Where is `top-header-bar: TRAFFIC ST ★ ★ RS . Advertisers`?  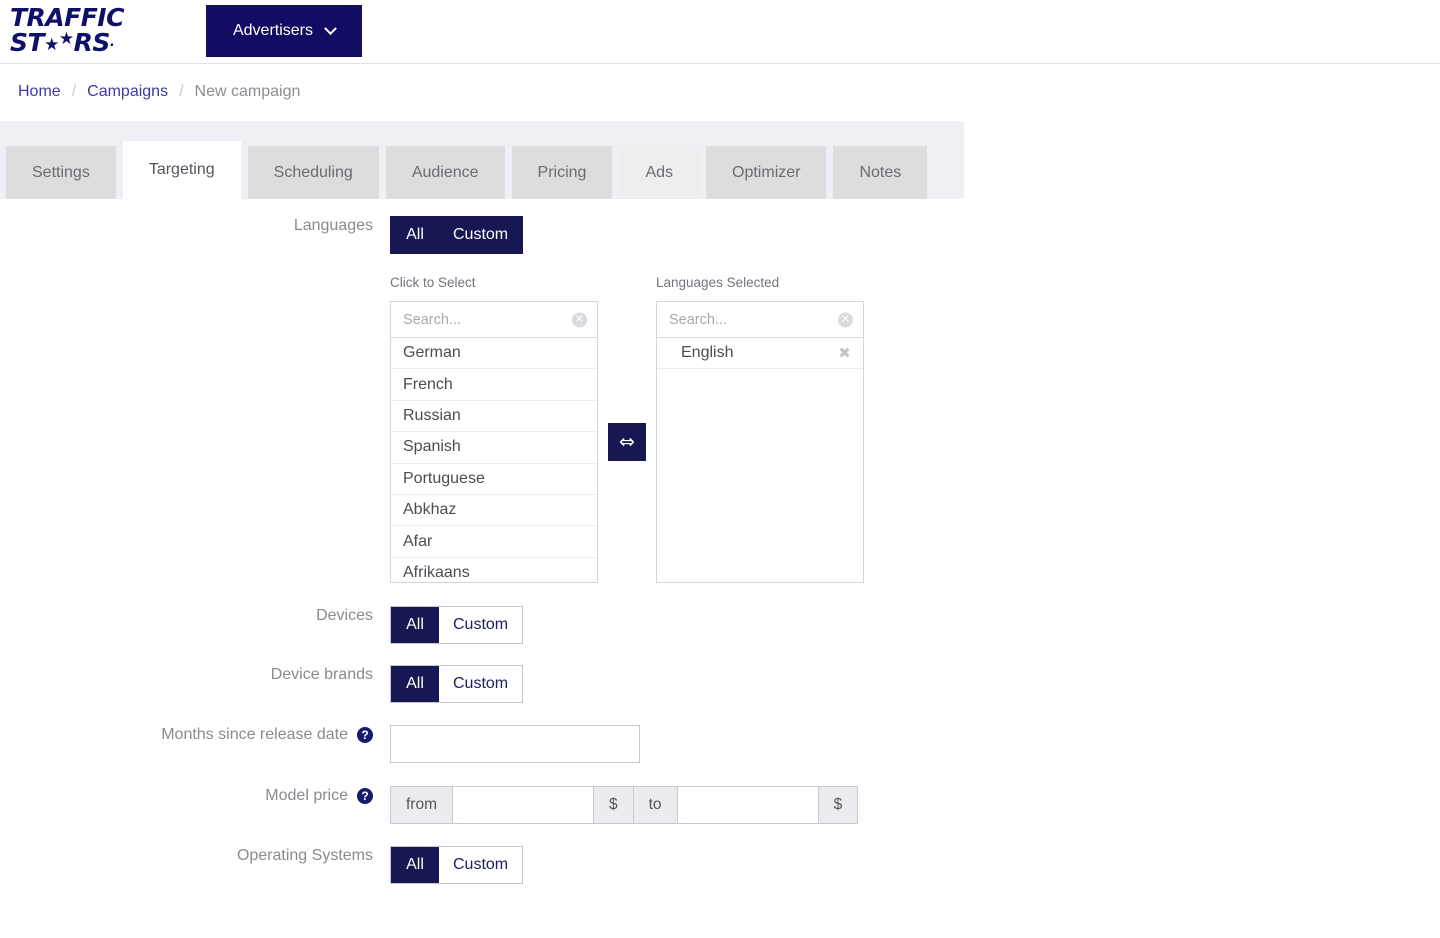
top-header-bar: TRAFFIC ST ★ ★ RS . Advertisers is located at coordinates (720, 32).